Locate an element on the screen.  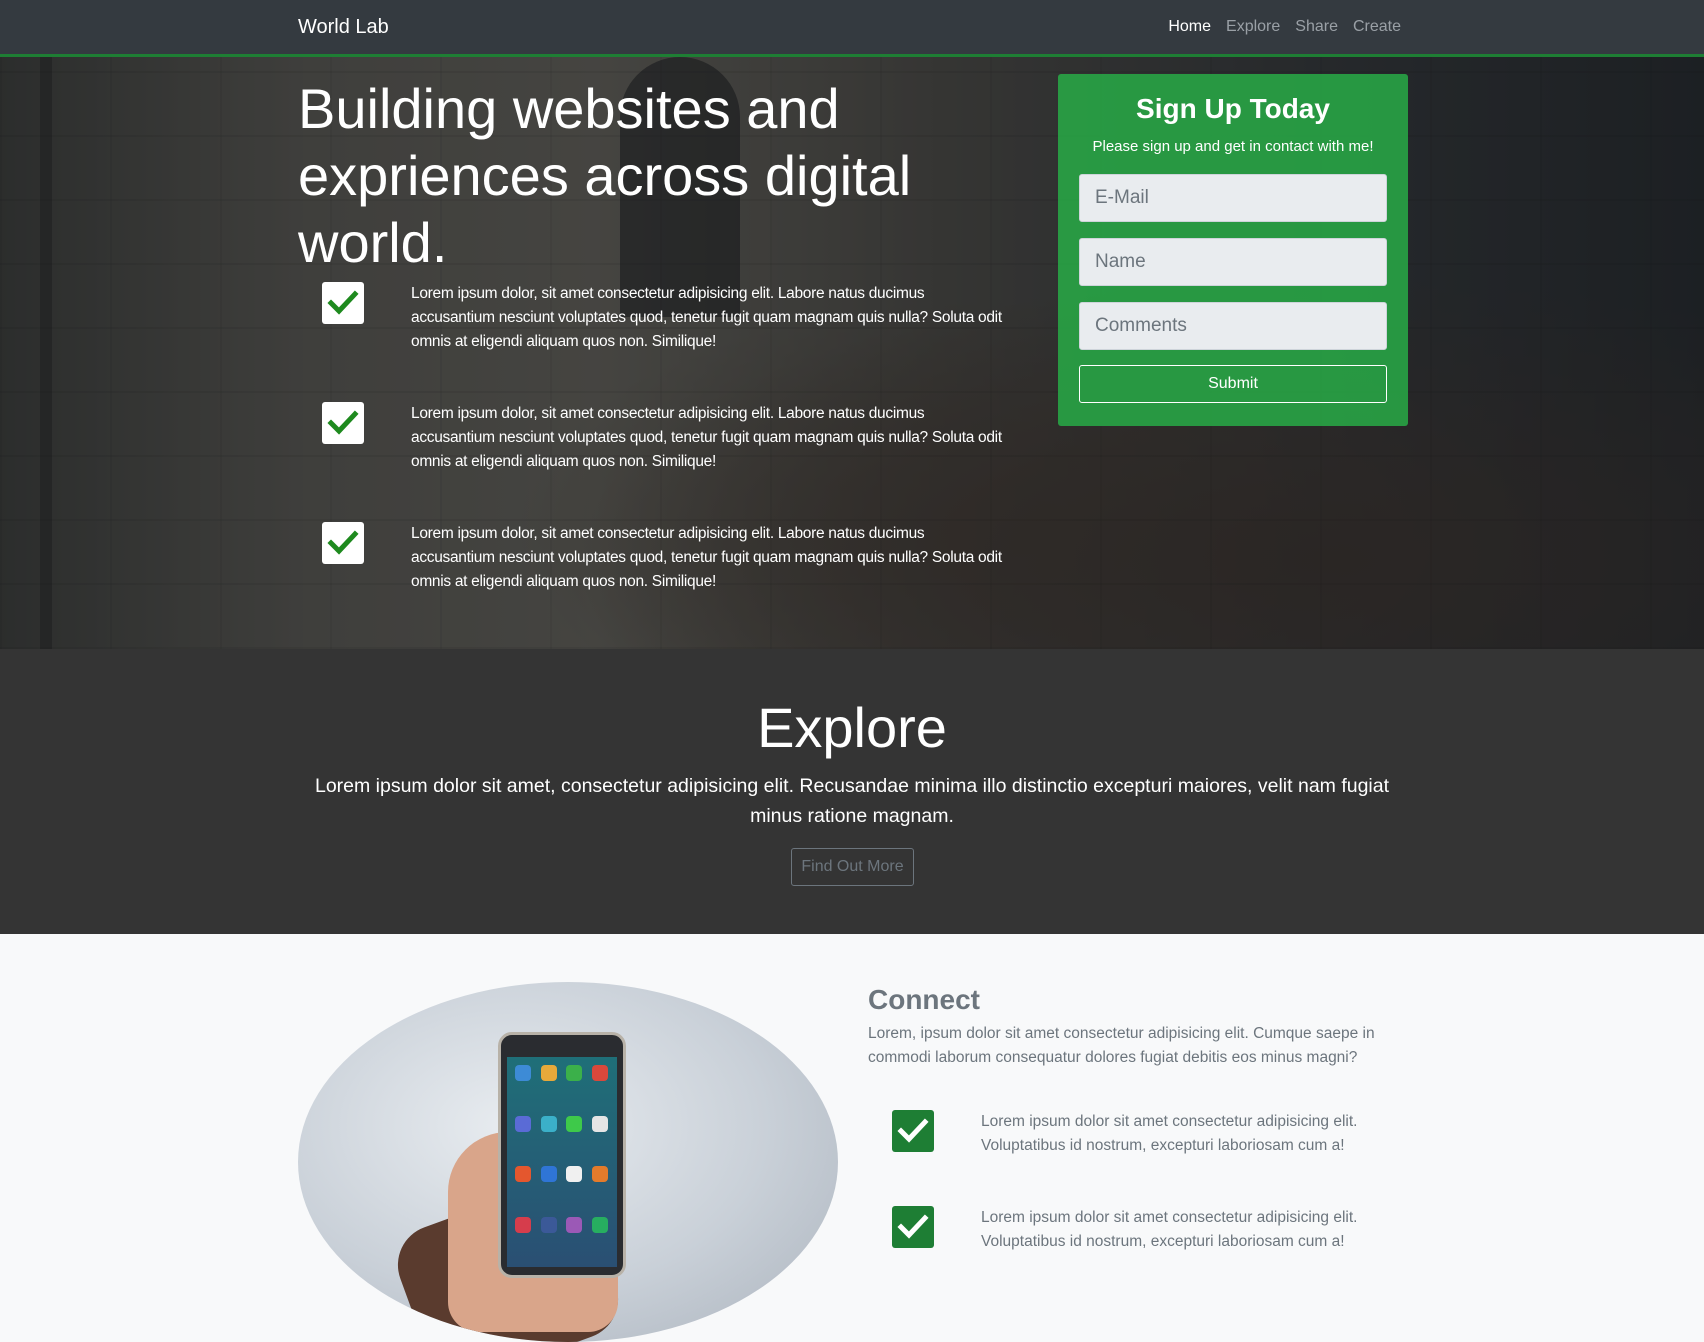
nav-link-explore: Explore is located at coordinates (1253, 27).